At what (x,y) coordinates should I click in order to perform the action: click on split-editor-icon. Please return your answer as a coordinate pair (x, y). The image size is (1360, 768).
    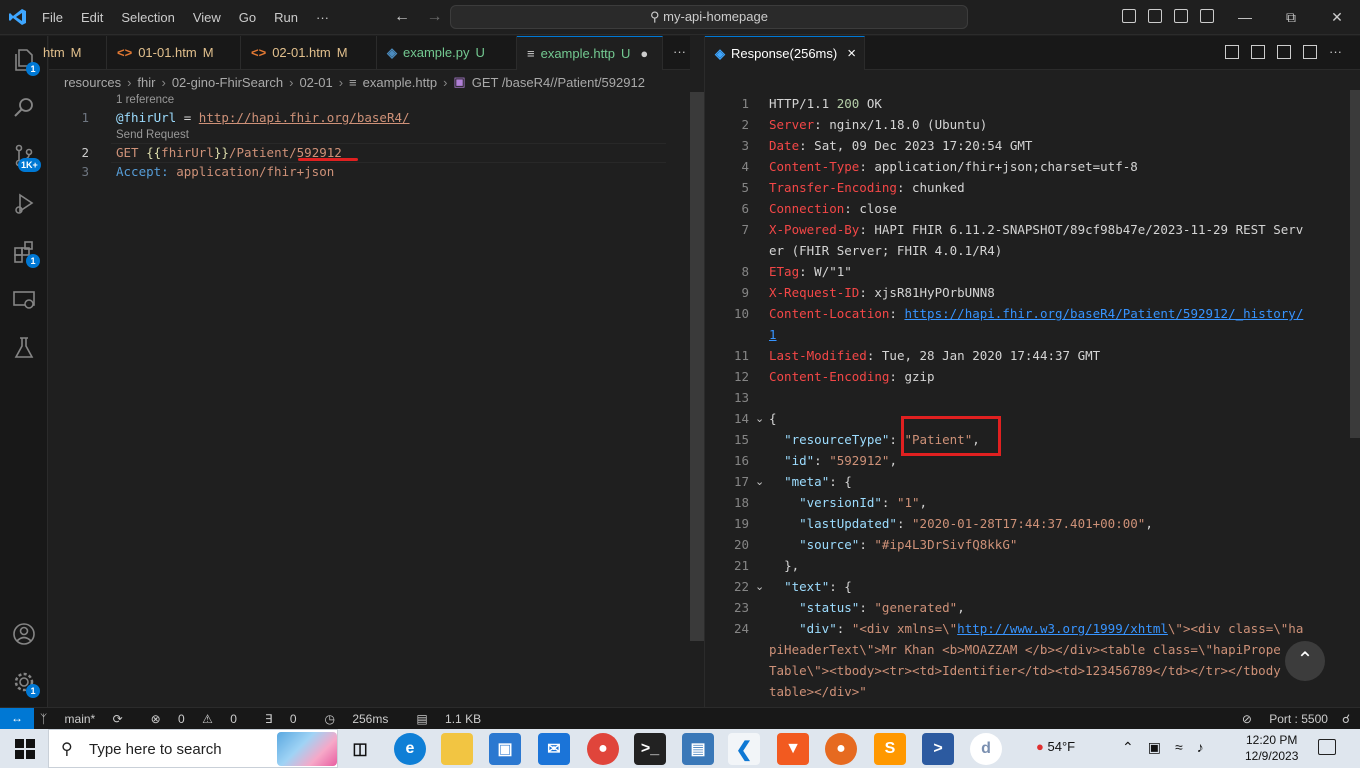
    Looking at the image, I should click on (1310, 52).